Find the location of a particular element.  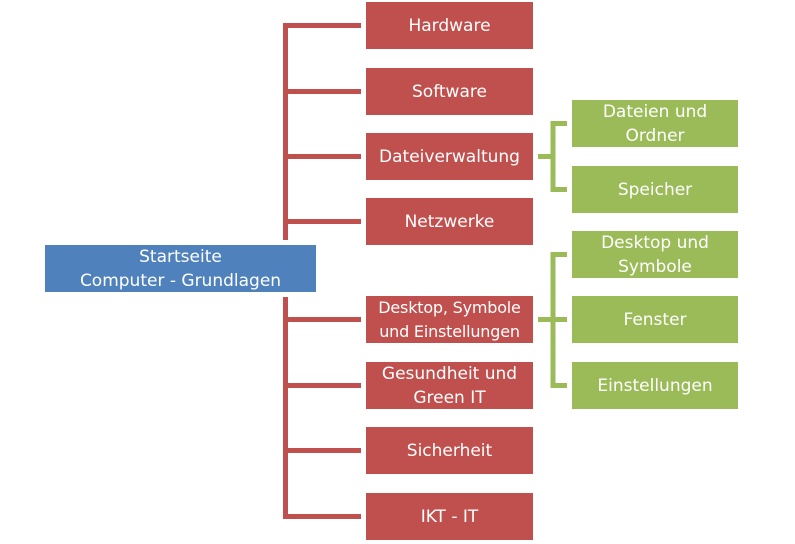

node-gesundheit-green-it: Gesundheit und Green IT is located at coordinates (449, 385).